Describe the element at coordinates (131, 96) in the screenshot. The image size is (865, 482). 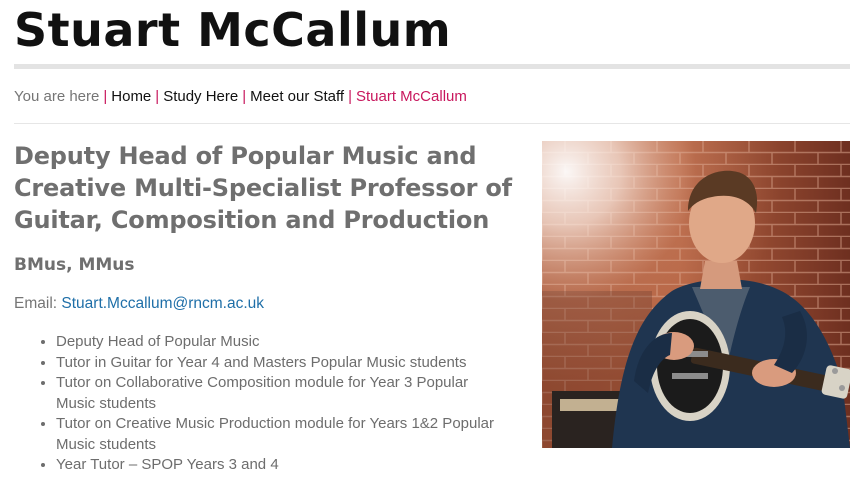
I see `breadcrumb-link-home: Home` at that location.